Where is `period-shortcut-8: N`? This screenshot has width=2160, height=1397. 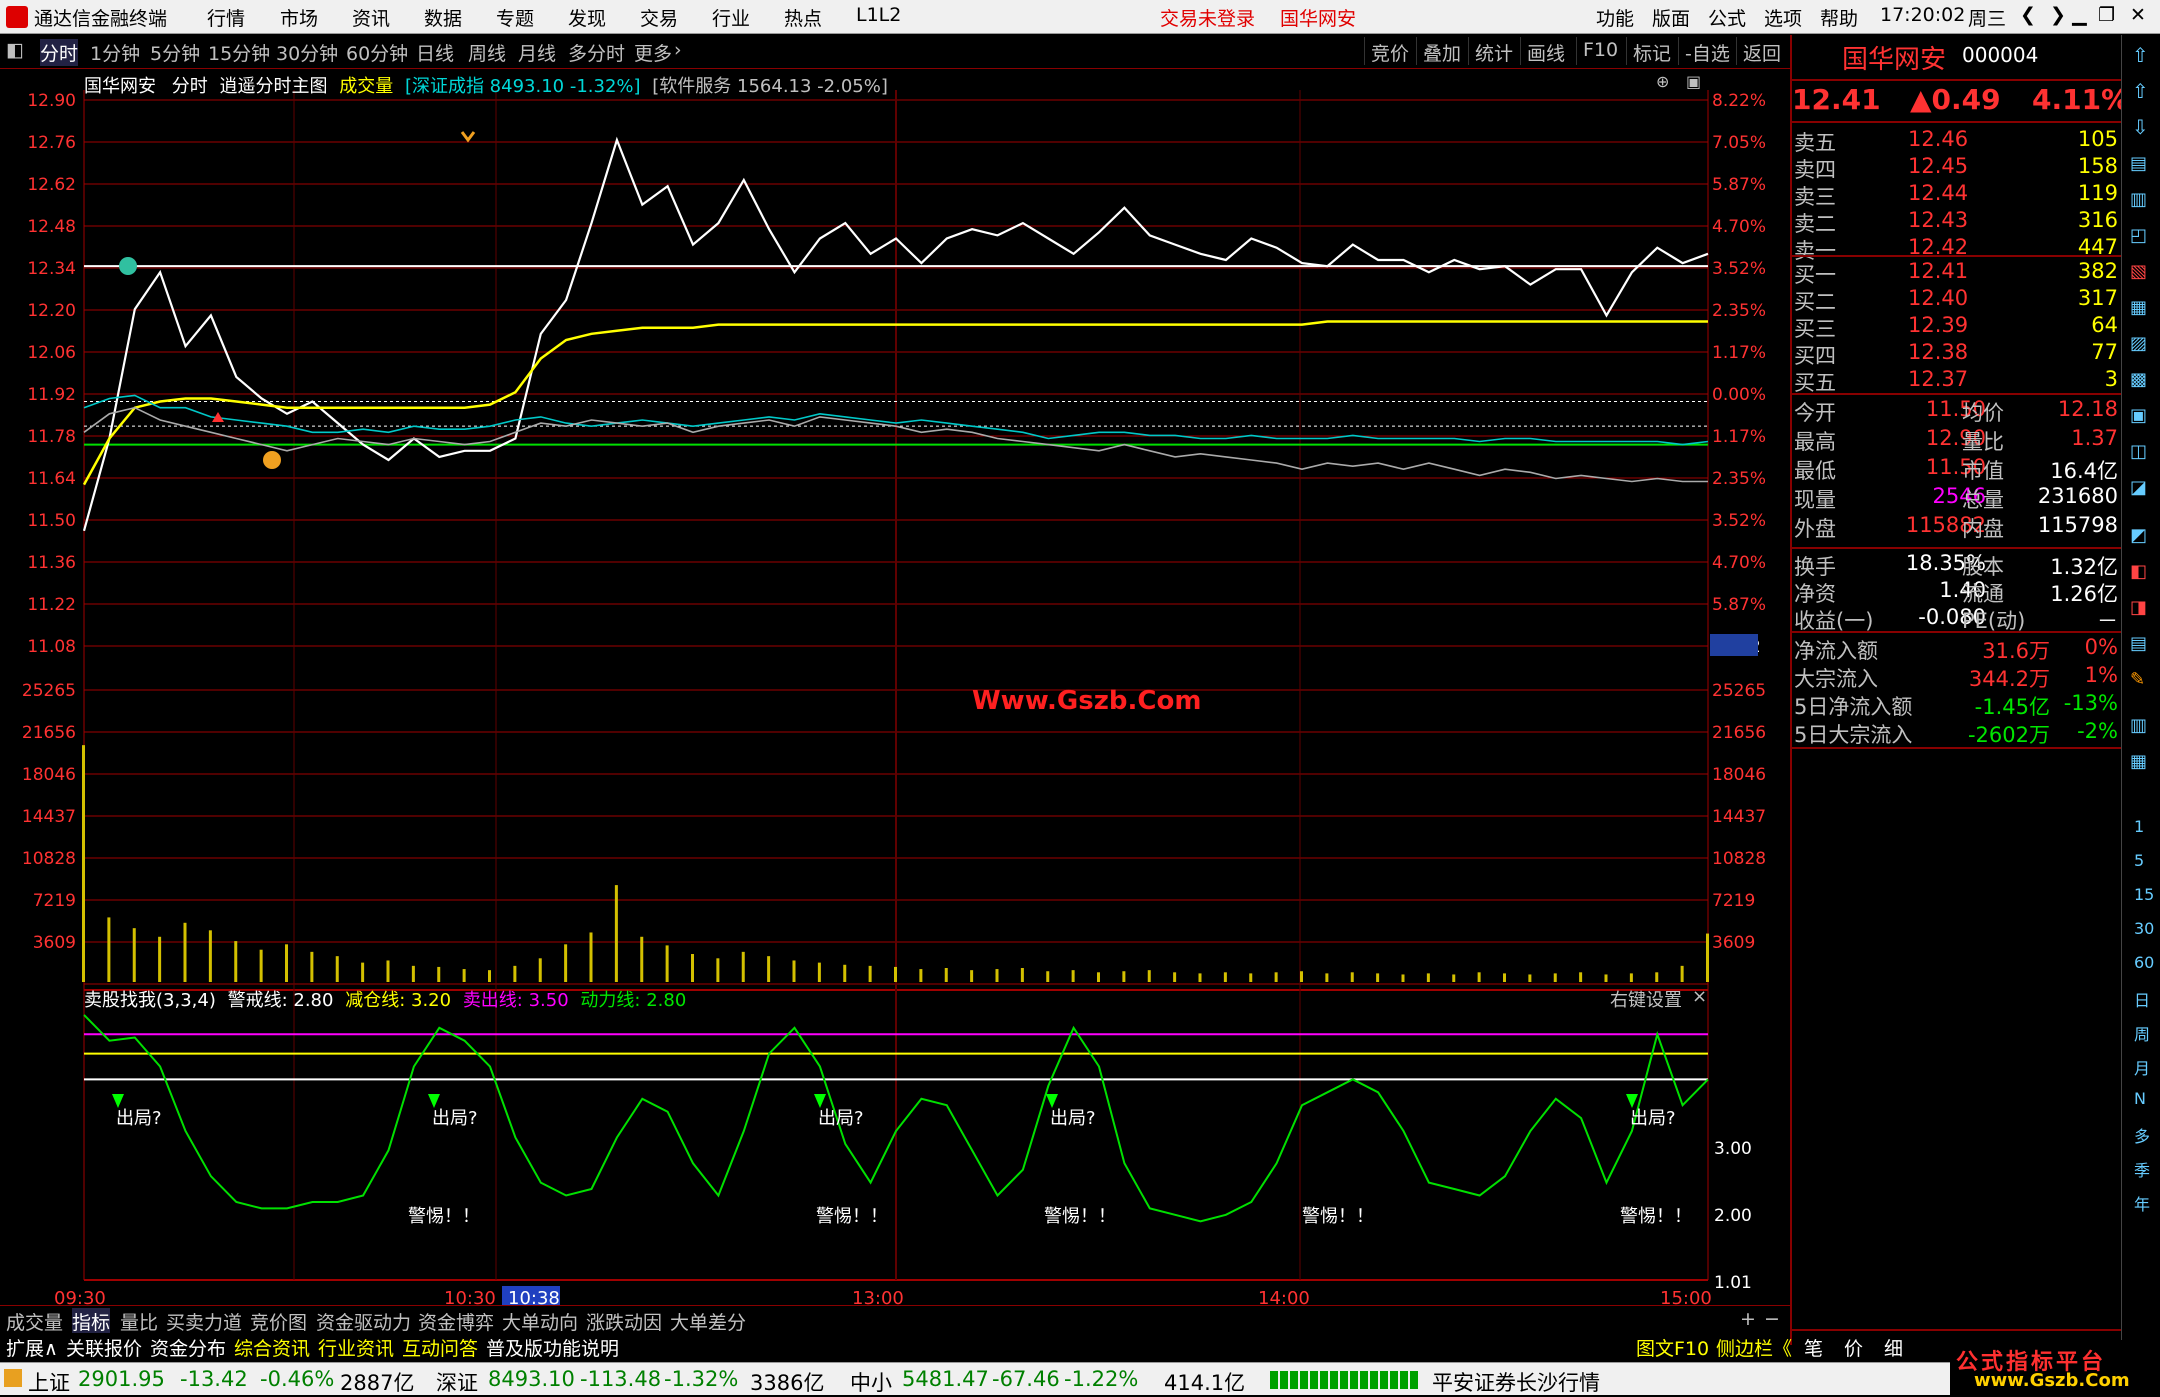 period-shortcut-8: N is located at coordinates (2140, 1098).